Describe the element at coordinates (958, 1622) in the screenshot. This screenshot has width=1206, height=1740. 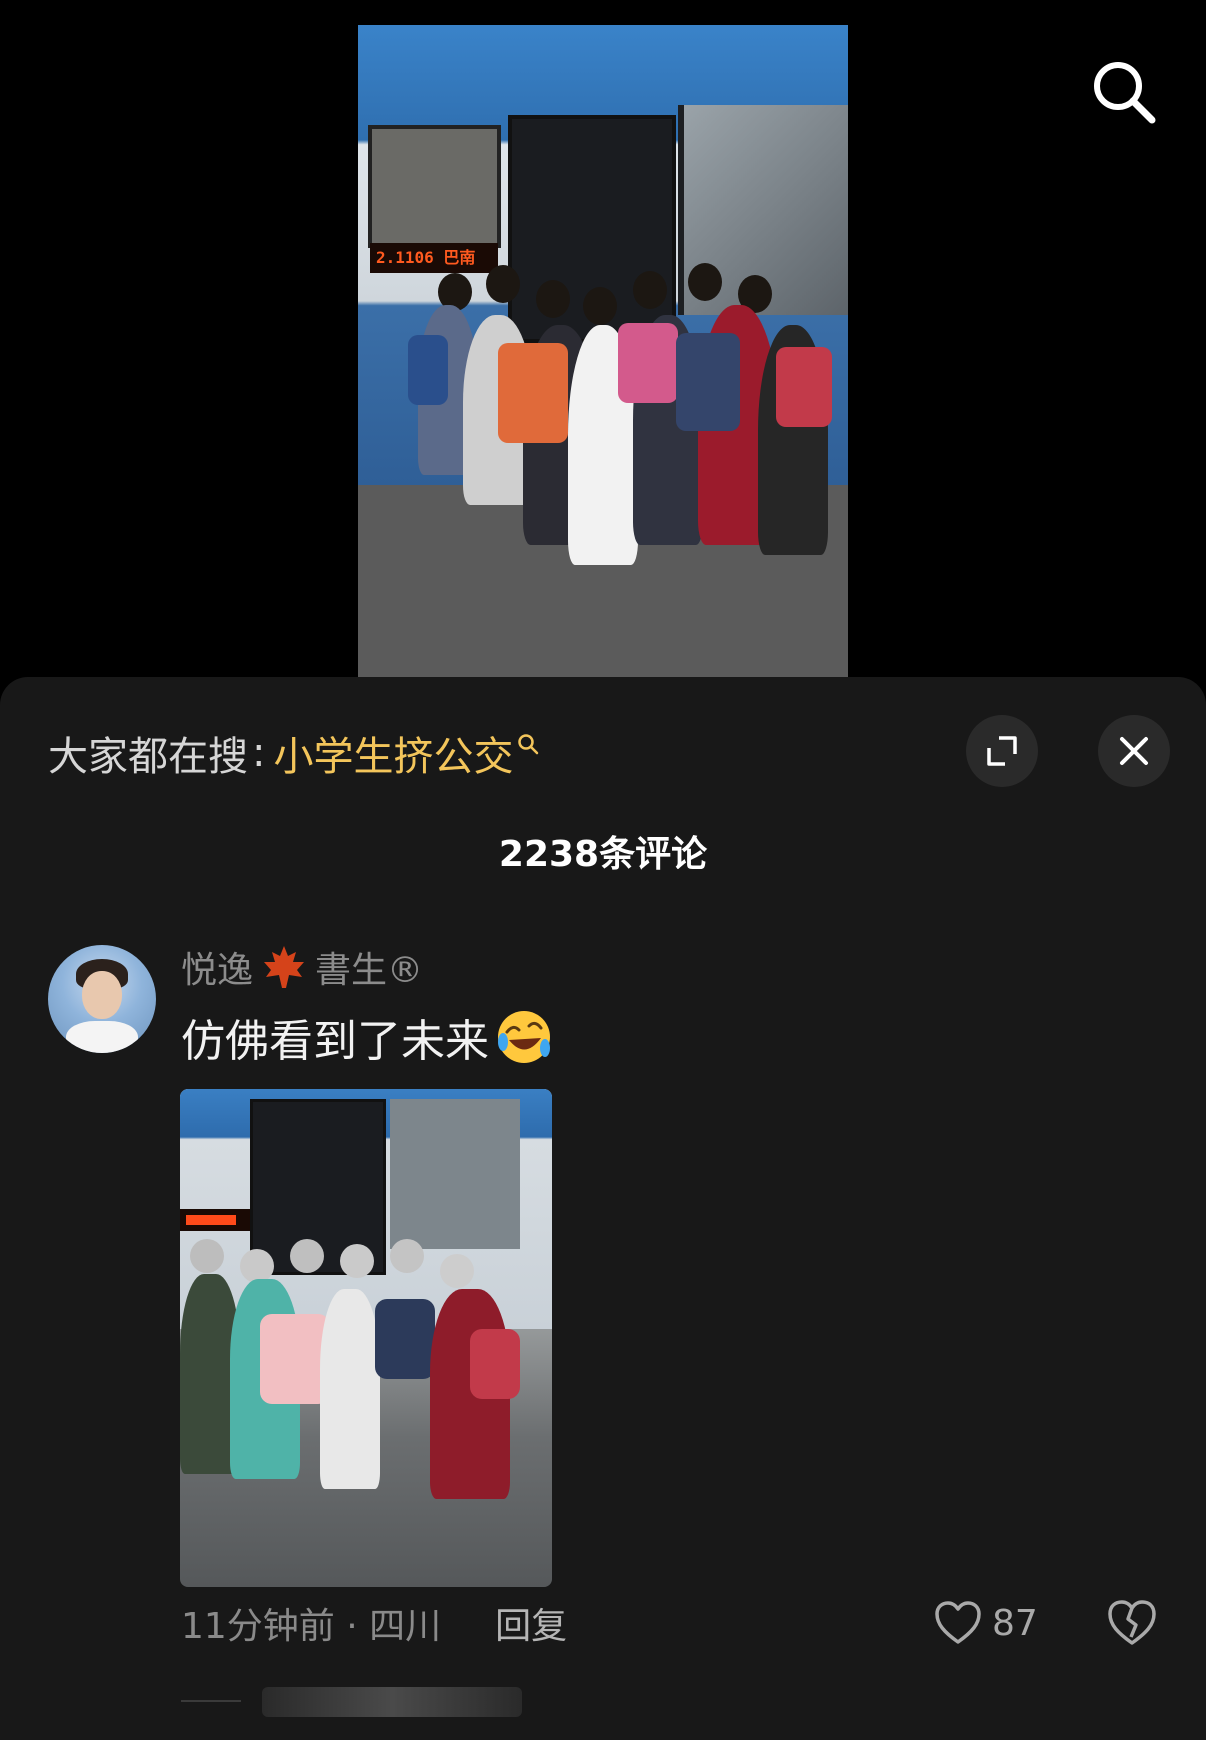
I see `heart-icon` at that location.